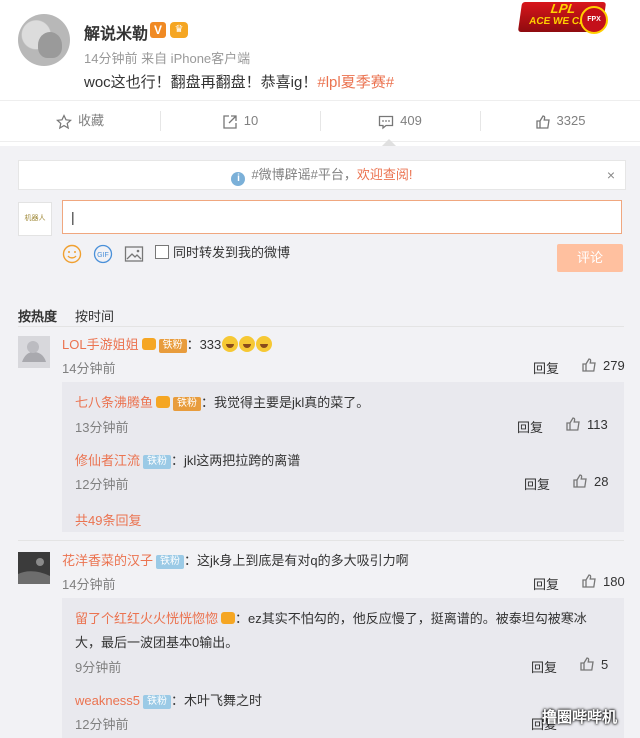 The image size is (640, 738). What do you see at coordinates (157, 642) in the screenshot?
I see `reply-text-continued: 大，最后一波团基本0输出。` at bounding box center [157, 642].